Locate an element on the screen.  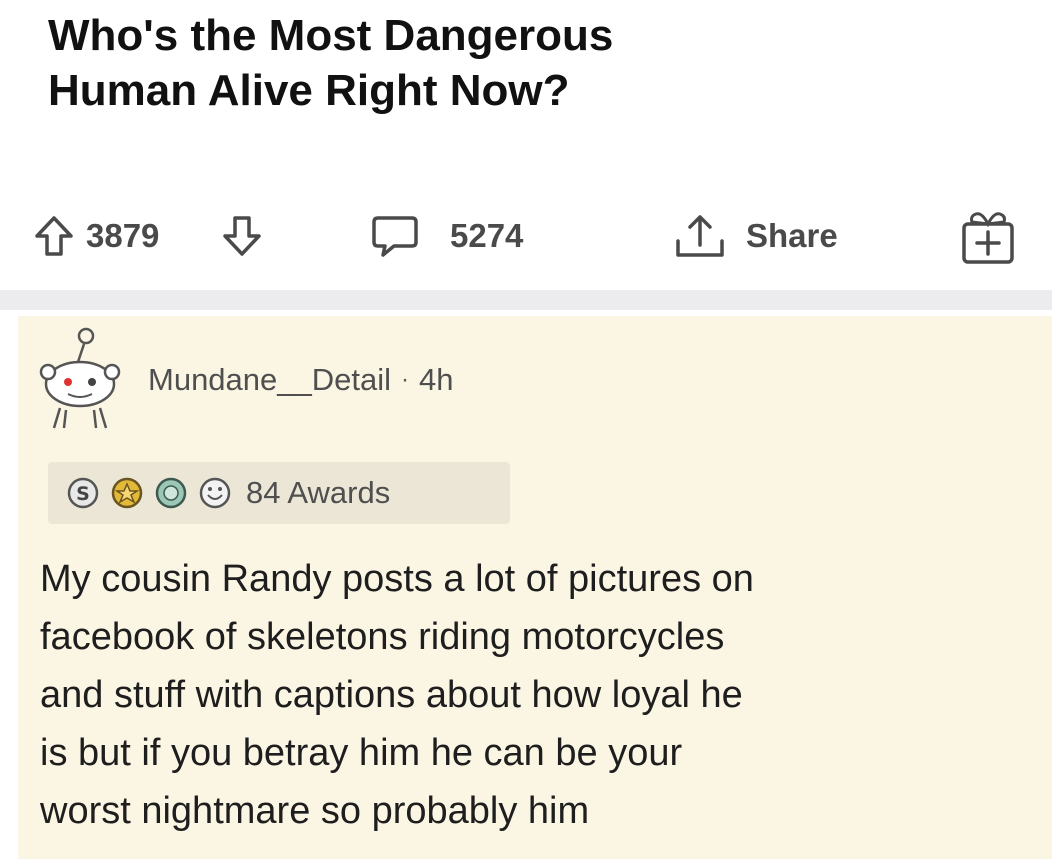
upvote-arrow-icon is located at coordinates (54, 236).